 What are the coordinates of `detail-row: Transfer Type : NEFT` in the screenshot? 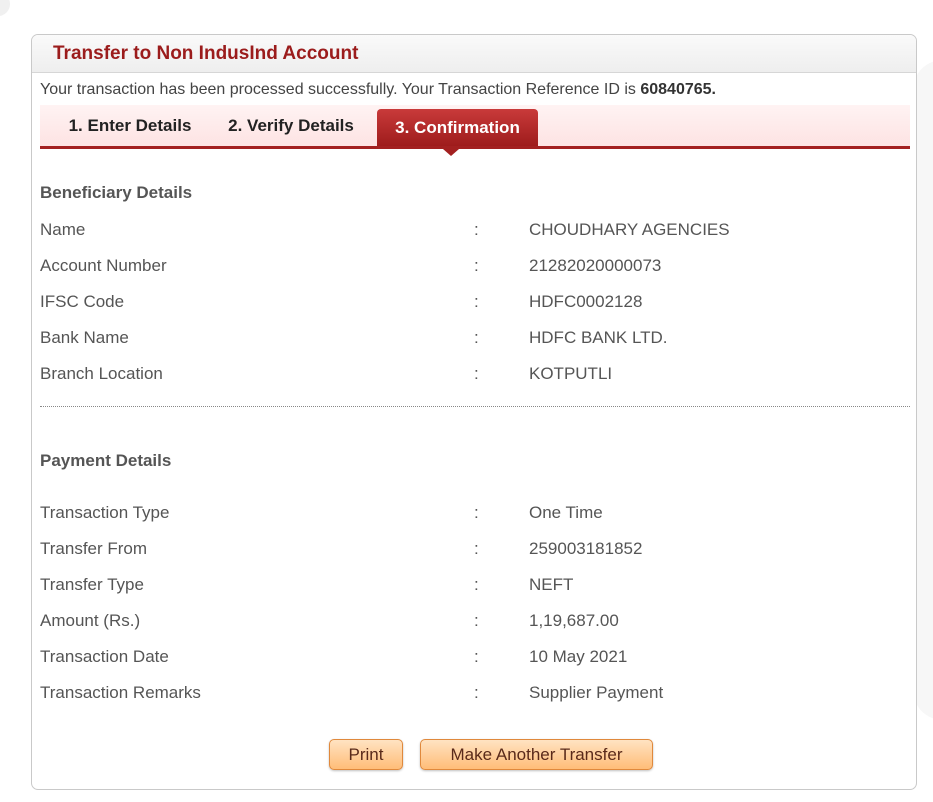 It's located at (475, 587).